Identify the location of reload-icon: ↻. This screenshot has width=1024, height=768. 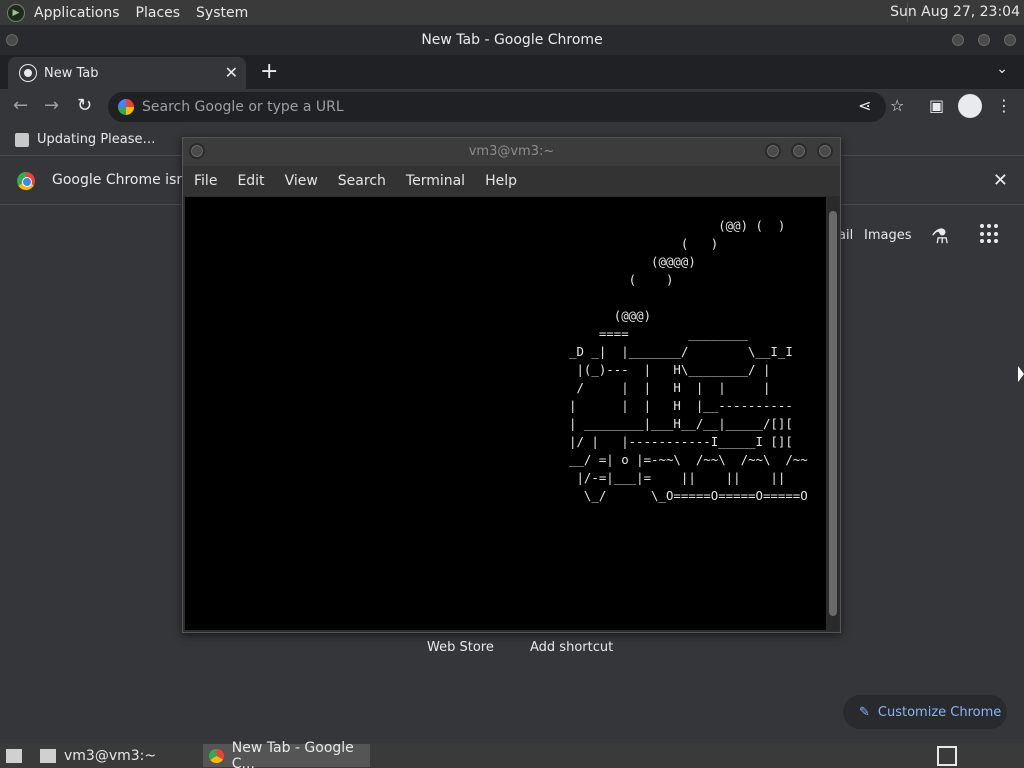
(84, 105).